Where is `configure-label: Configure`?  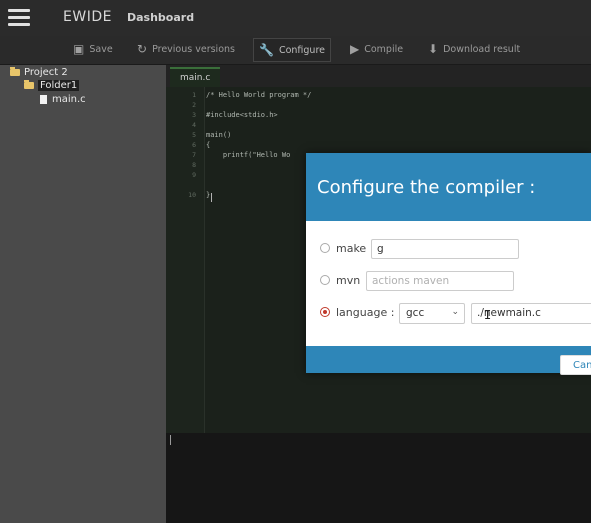
configure-label: Configure is located at coordinates (301, 50).